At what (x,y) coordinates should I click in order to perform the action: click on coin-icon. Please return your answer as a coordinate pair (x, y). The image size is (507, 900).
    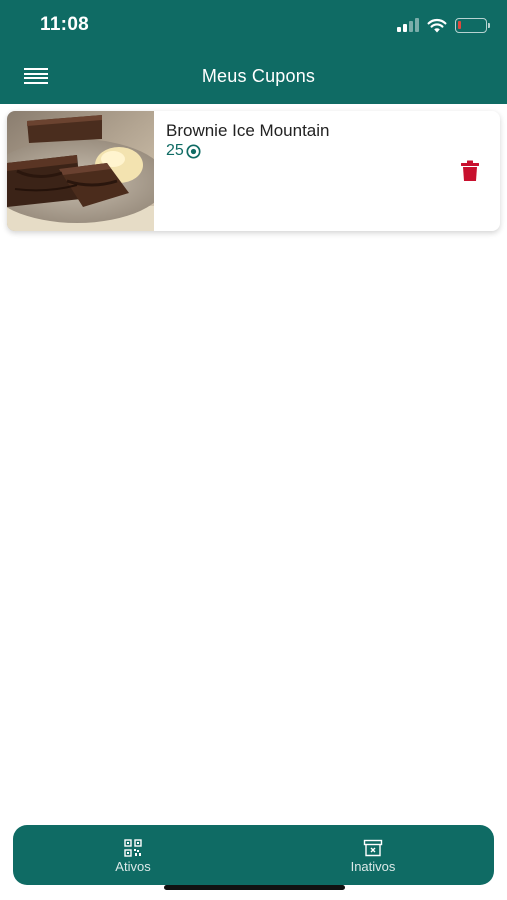
    Looking at the image, I should click on (193, 151).